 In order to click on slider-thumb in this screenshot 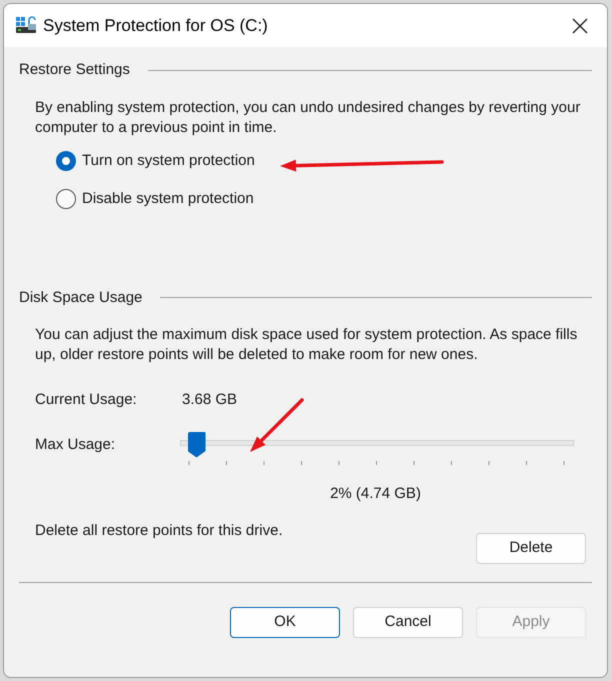, I will do `click(197, 445)`.